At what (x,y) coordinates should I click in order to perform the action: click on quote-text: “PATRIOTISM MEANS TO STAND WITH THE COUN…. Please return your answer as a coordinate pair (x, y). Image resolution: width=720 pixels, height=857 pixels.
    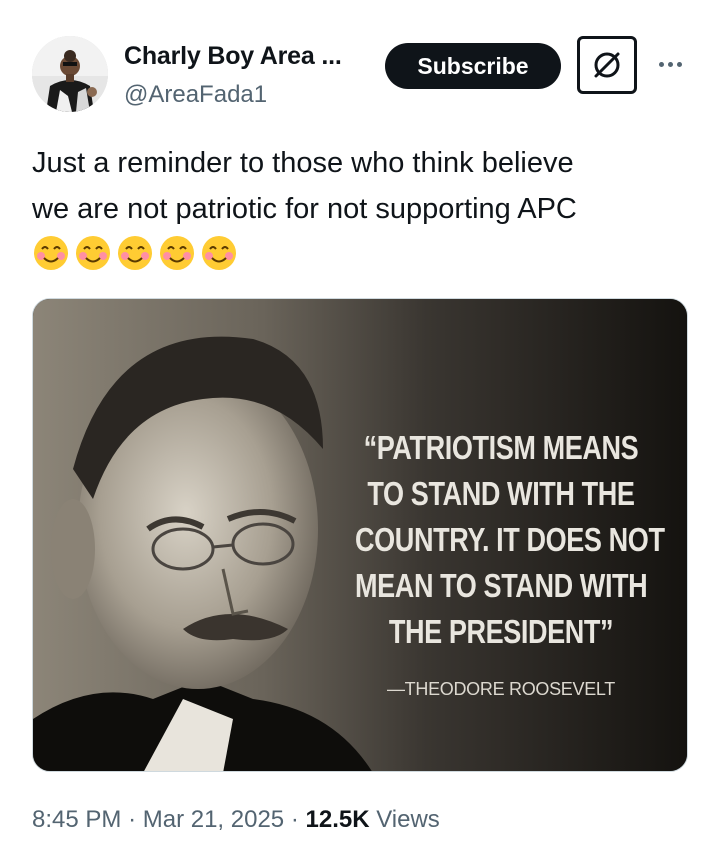
    Looking at the image, I should click on (510, 540).